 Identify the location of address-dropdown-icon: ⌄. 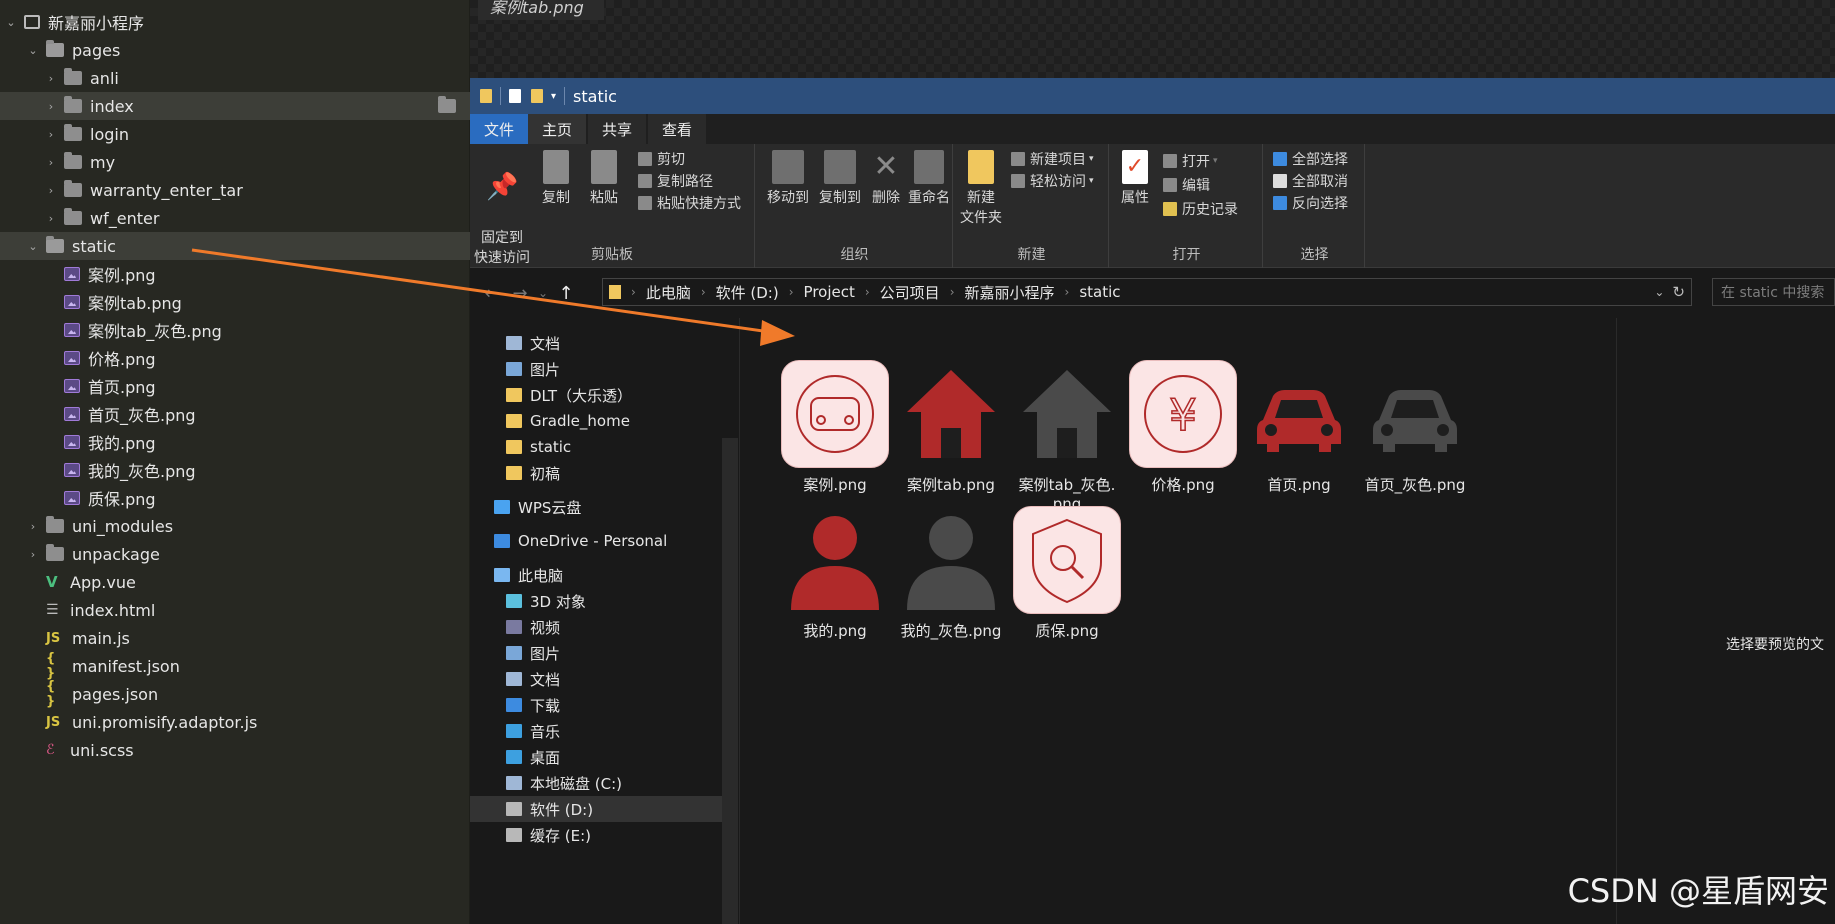
(1659, 292).